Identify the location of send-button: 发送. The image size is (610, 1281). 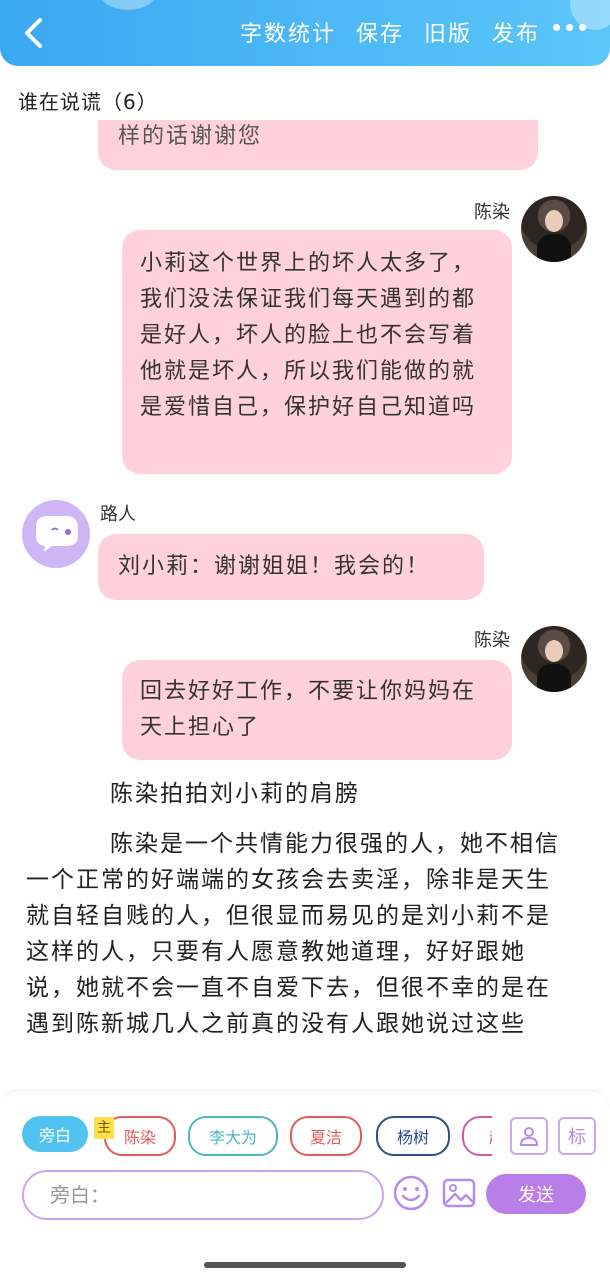
(536, 1194).